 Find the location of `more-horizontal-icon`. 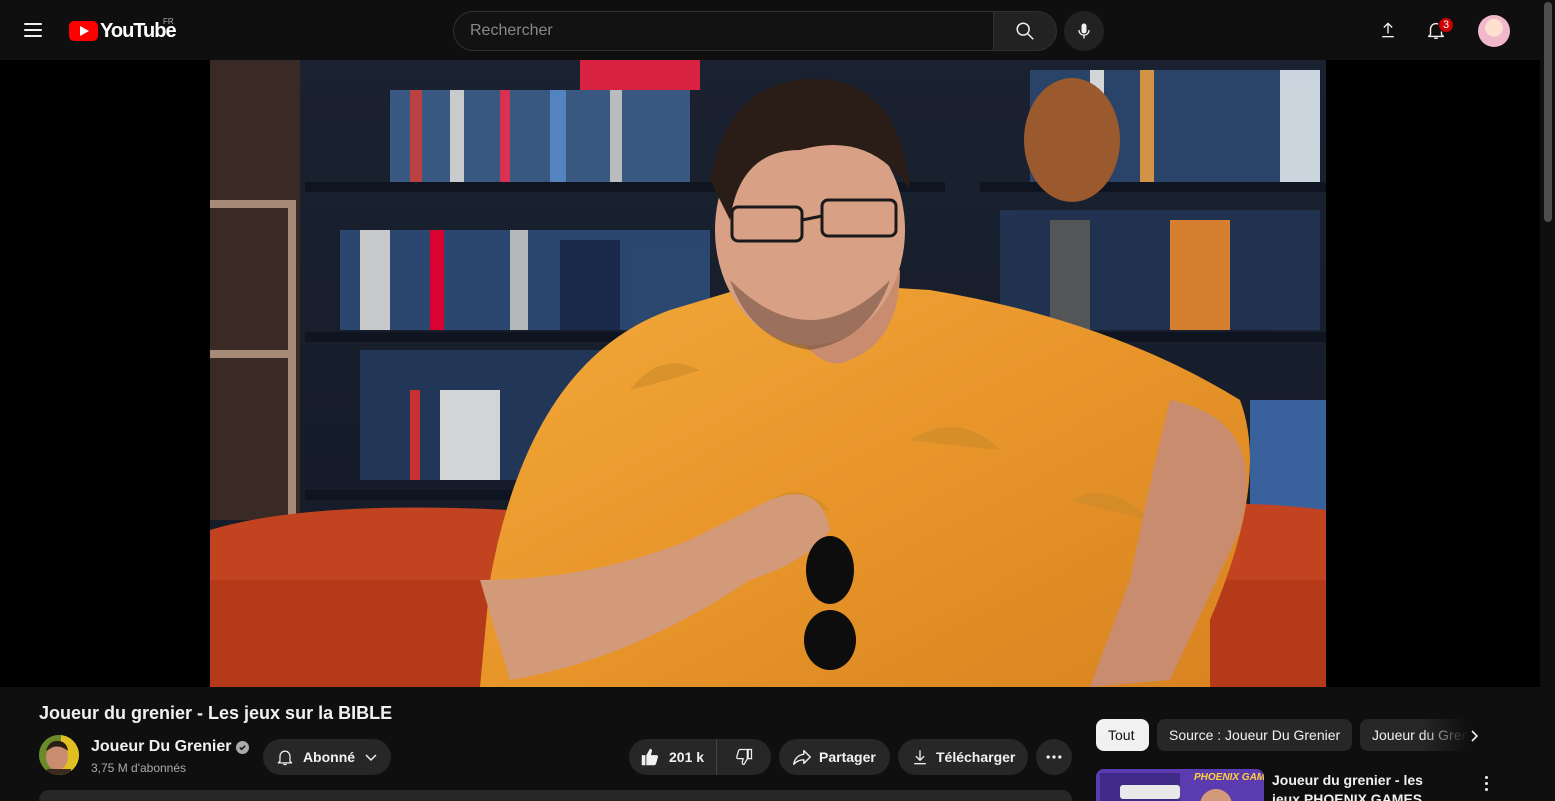

more-horizontal-icon is located at coordinates (1054, 757).